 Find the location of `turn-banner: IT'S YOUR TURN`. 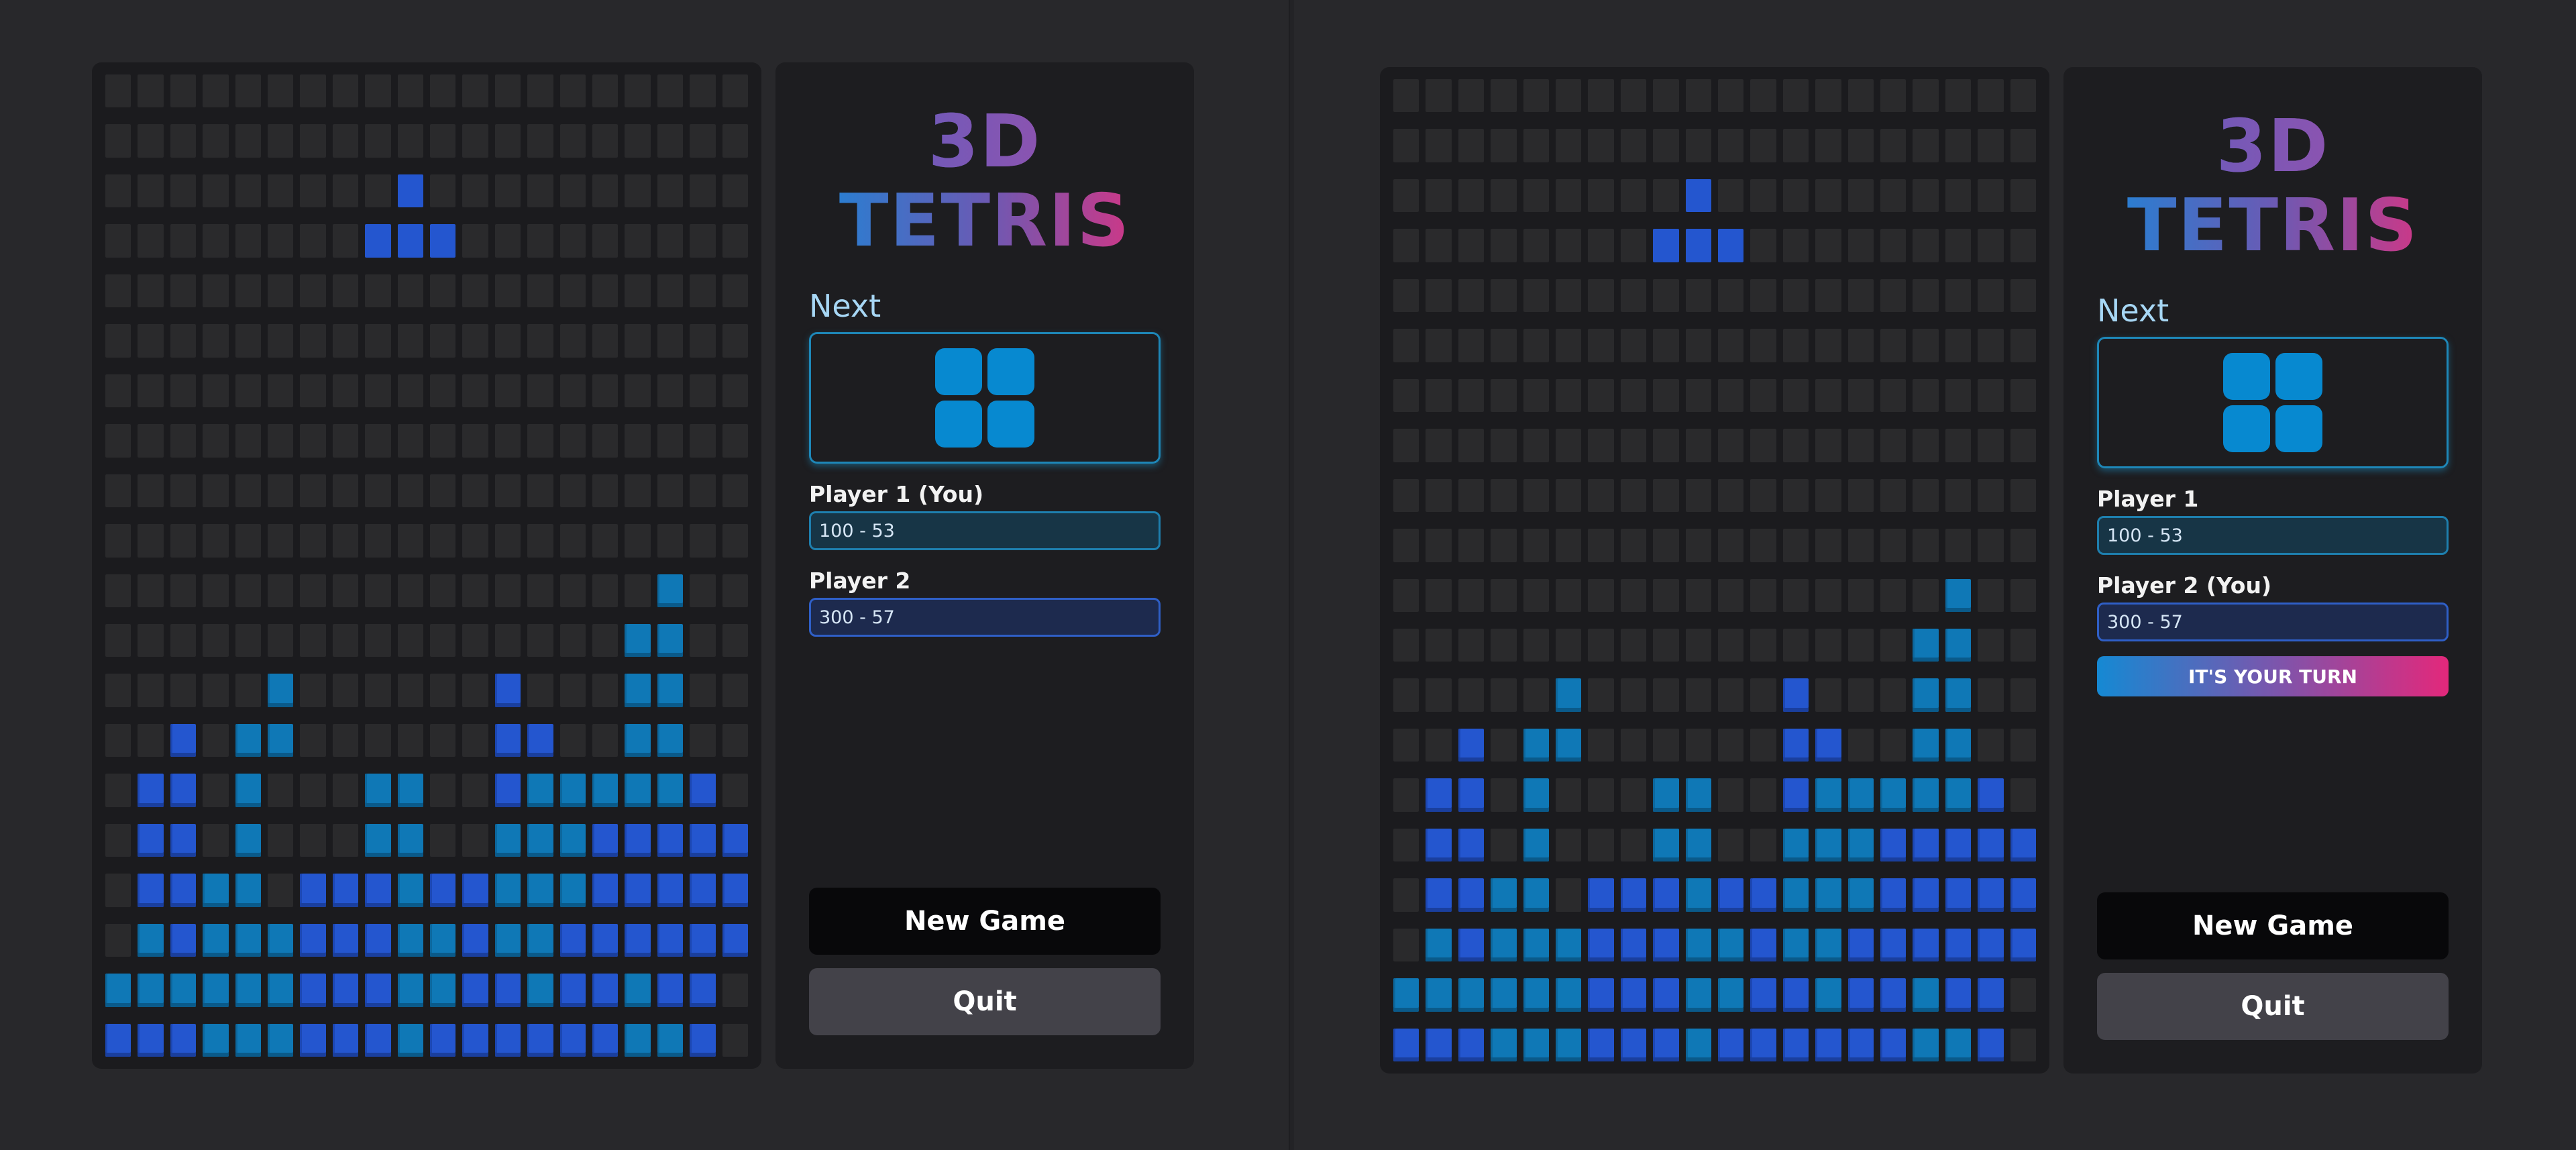

turn-banner: IT'S YOUR TURN is located at coordinates (2273, 676).